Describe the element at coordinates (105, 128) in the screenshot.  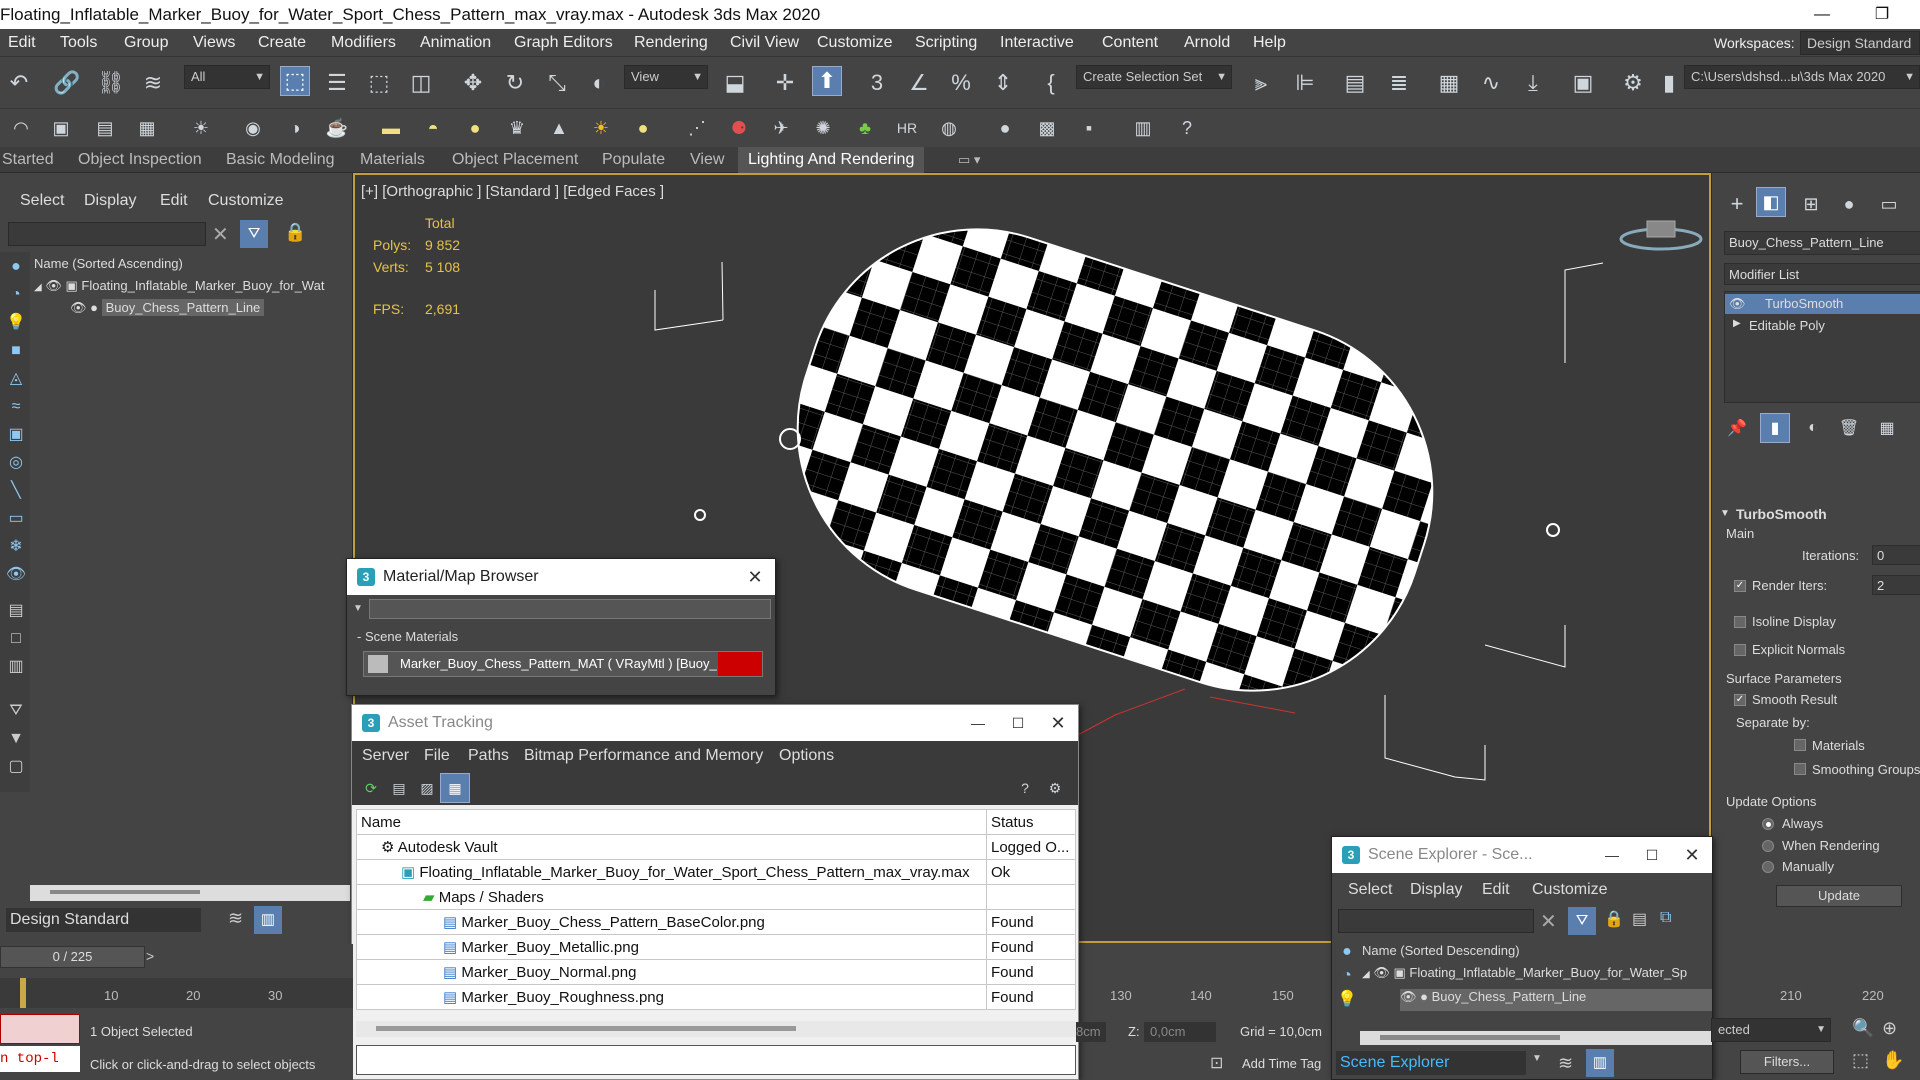
I see `table-icon: ▤` at that location.